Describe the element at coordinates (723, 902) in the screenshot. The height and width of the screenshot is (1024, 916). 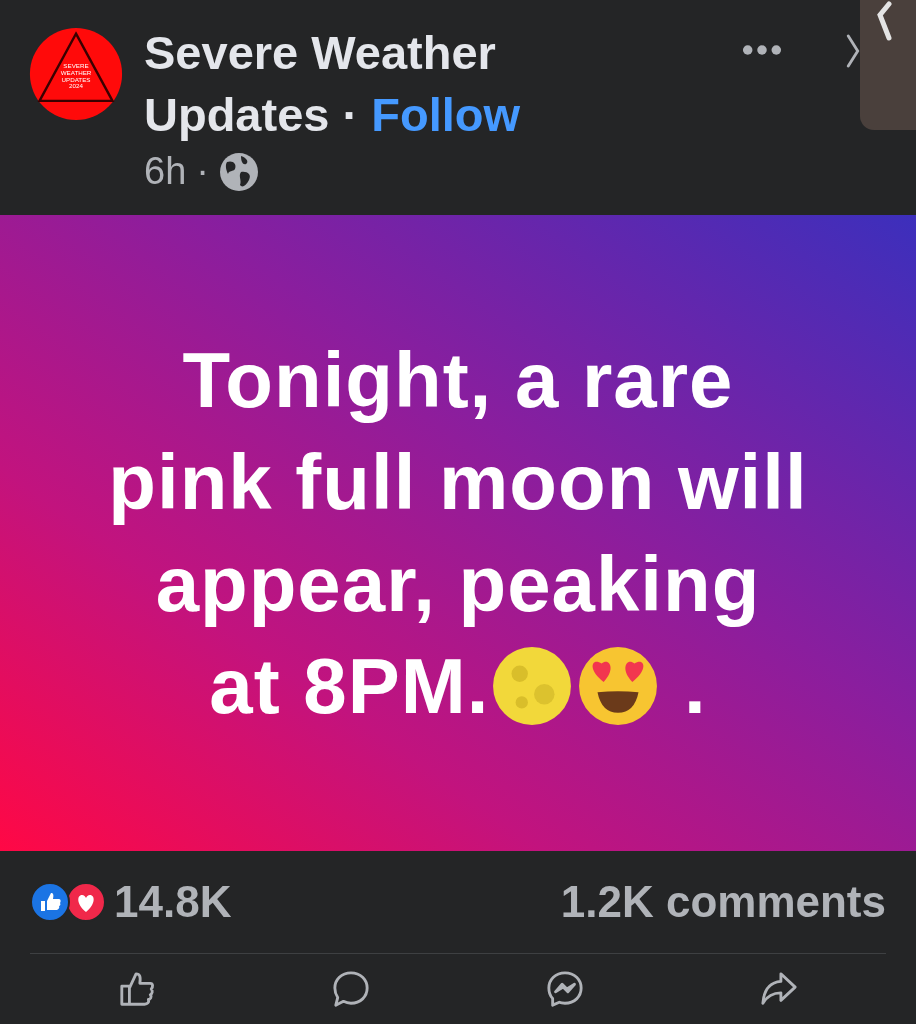
I see `comment-count: 1.2K comments` at that location.